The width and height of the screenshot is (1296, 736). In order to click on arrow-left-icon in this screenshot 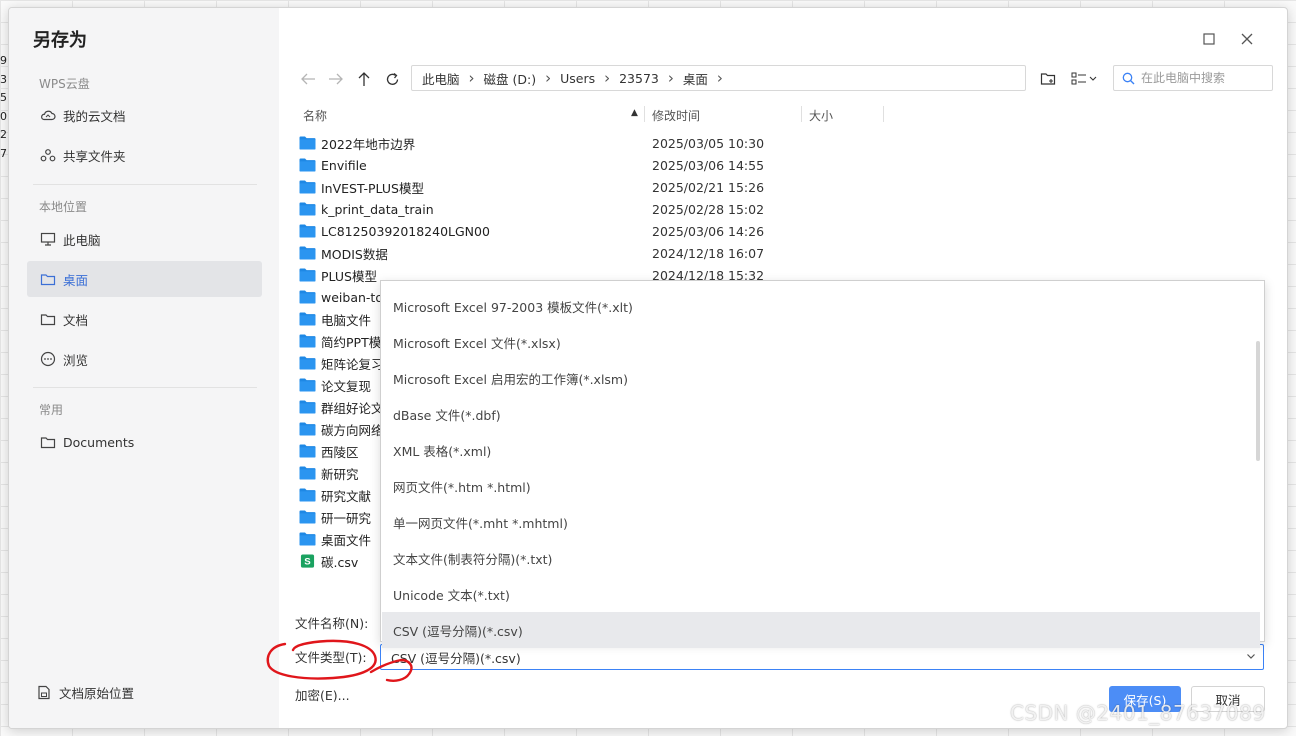, I will do `click(308, 79)`.